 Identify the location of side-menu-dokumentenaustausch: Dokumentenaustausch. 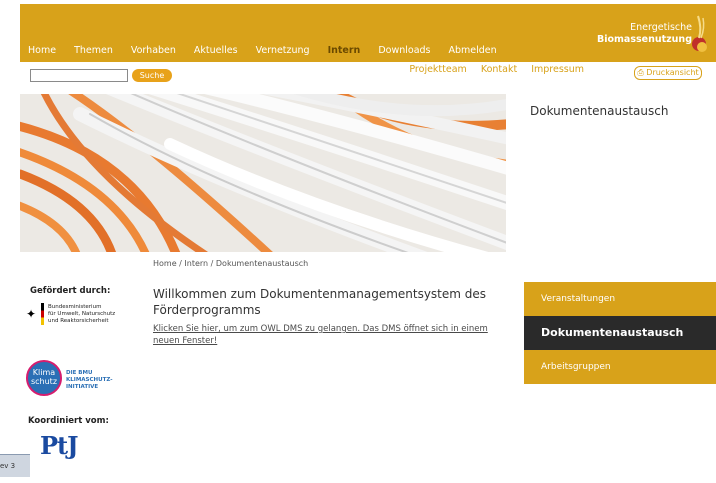
(620, 333).